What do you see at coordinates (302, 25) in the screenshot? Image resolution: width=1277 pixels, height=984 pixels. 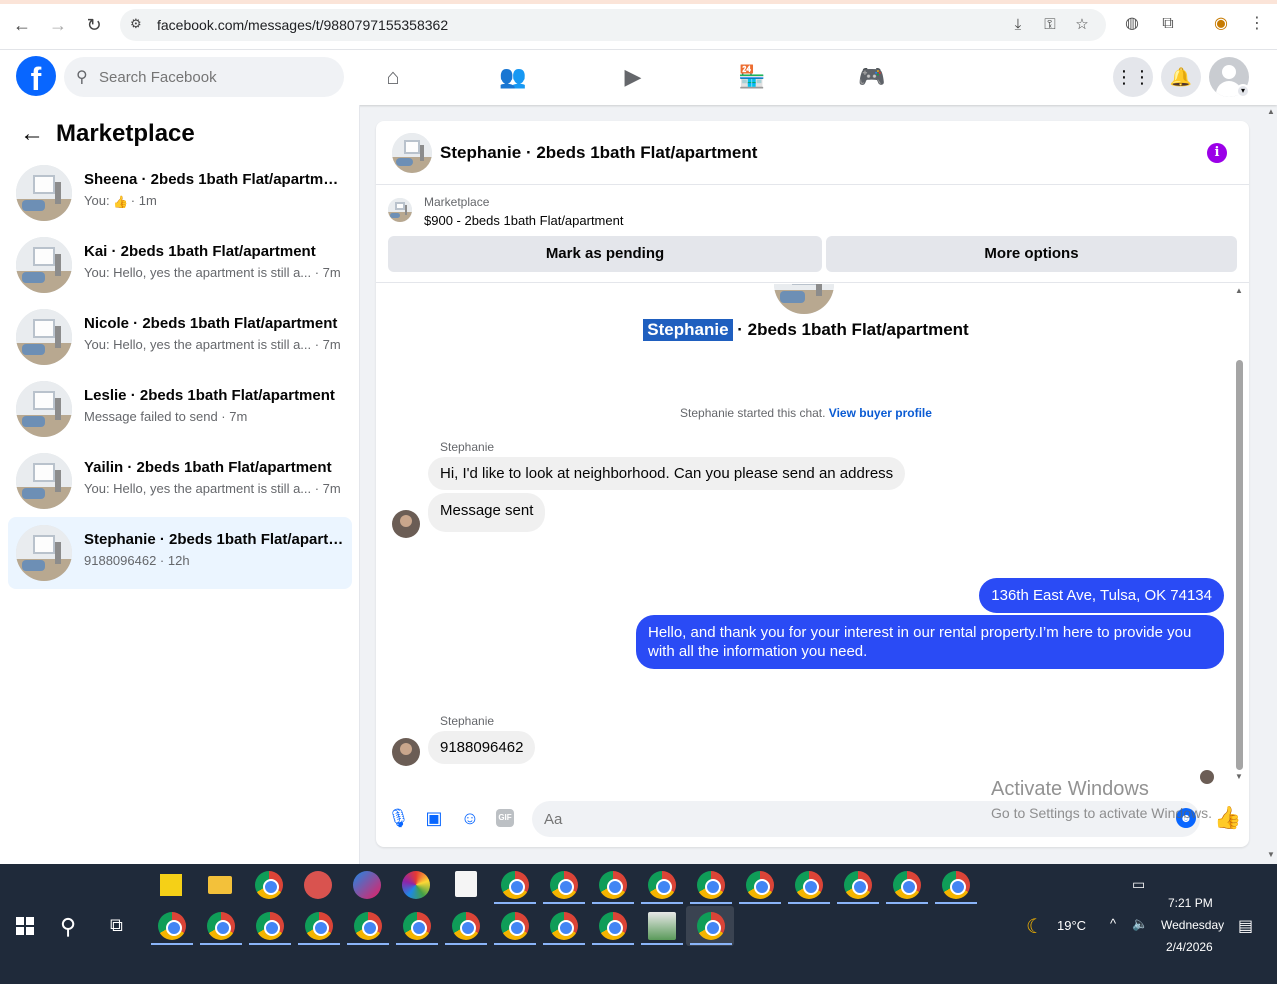 I see `url-text: facebook.com/messages/t/9880797155358362` at bounding box center [302, 25].